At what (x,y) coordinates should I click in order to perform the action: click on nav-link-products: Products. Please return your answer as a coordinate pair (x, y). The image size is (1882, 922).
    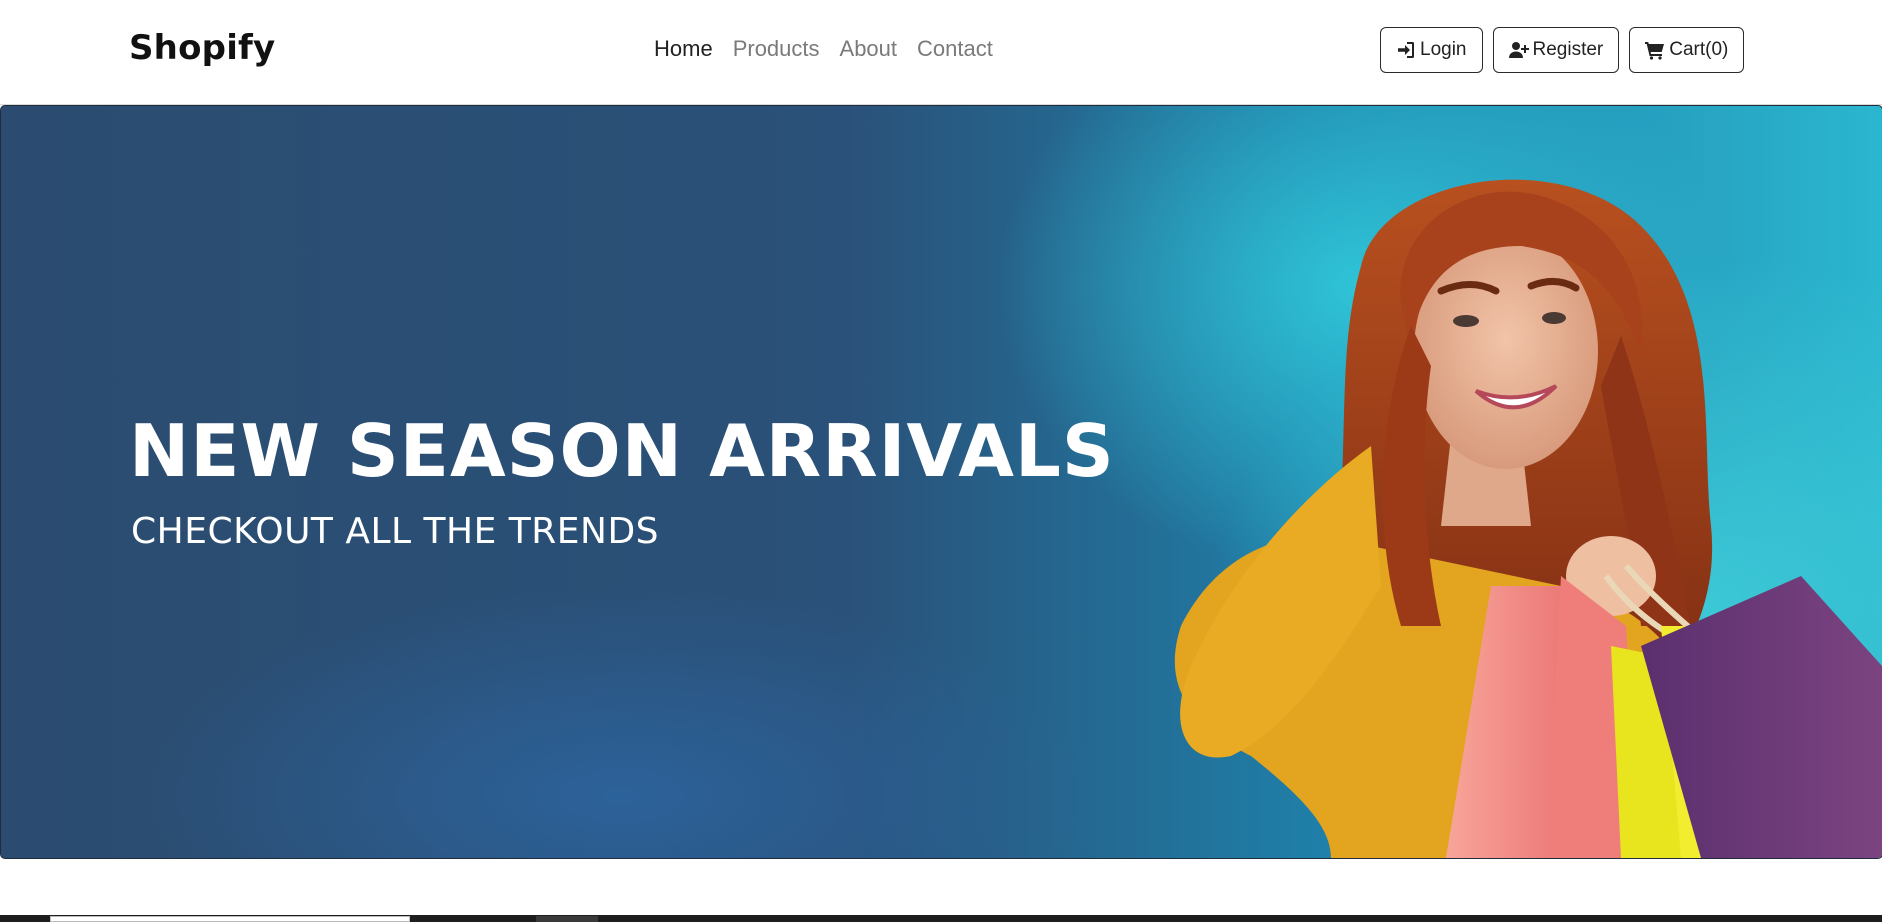
    Looking at the image, I should click on (776, 49).